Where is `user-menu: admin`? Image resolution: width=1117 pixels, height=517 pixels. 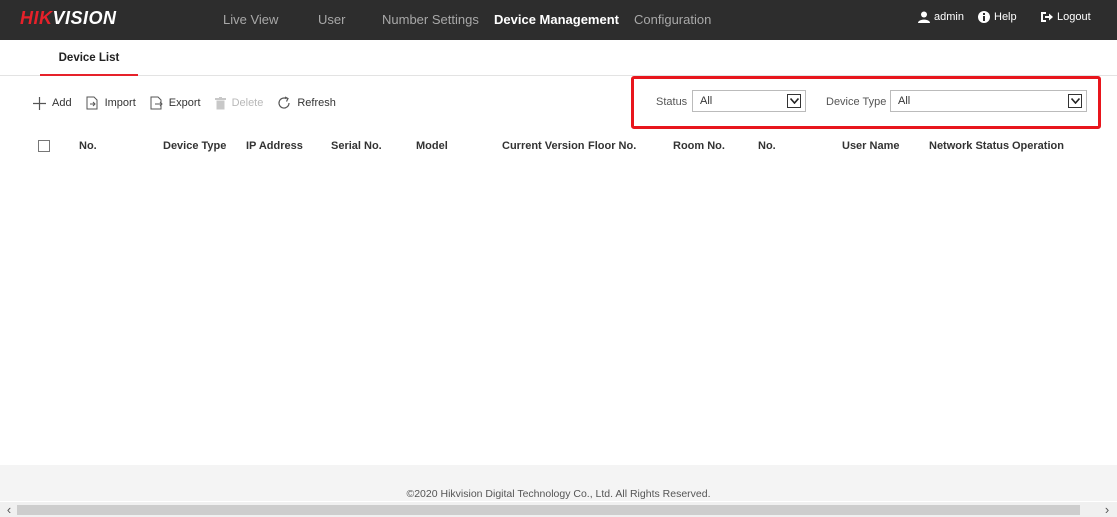 user-menu: admin is located at coordinates (941, 17).